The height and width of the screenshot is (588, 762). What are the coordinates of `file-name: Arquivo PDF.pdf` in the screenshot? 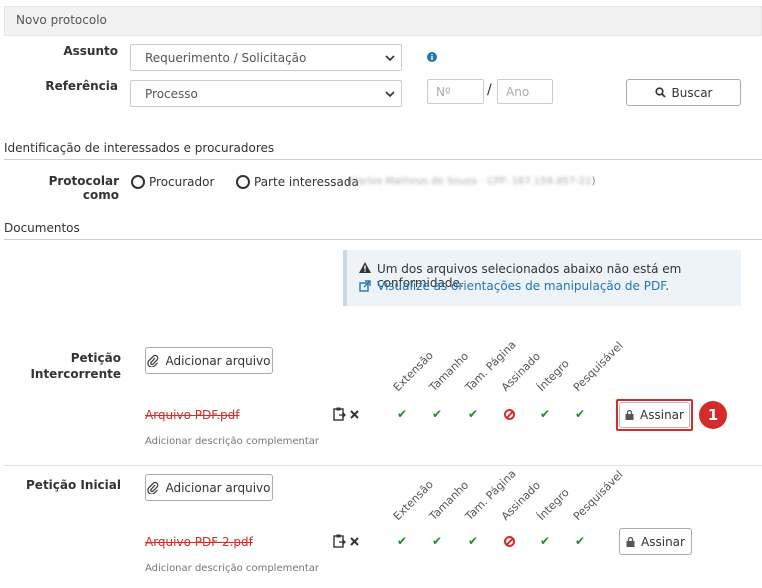 It's located at (192, 415).